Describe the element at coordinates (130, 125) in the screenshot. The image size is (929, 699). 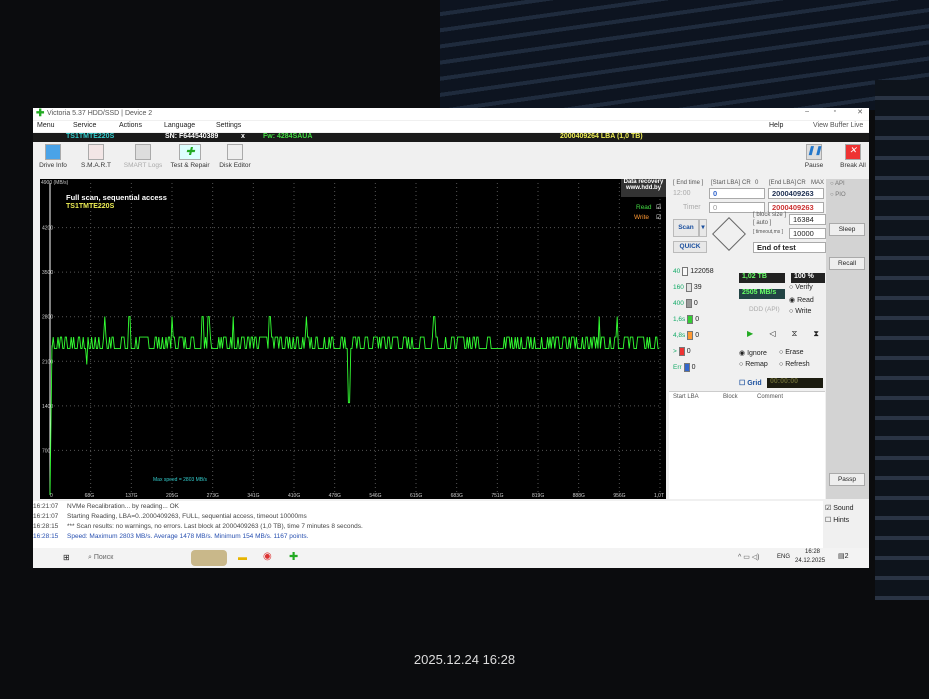
I see `menu-actions: Actions` at that location.